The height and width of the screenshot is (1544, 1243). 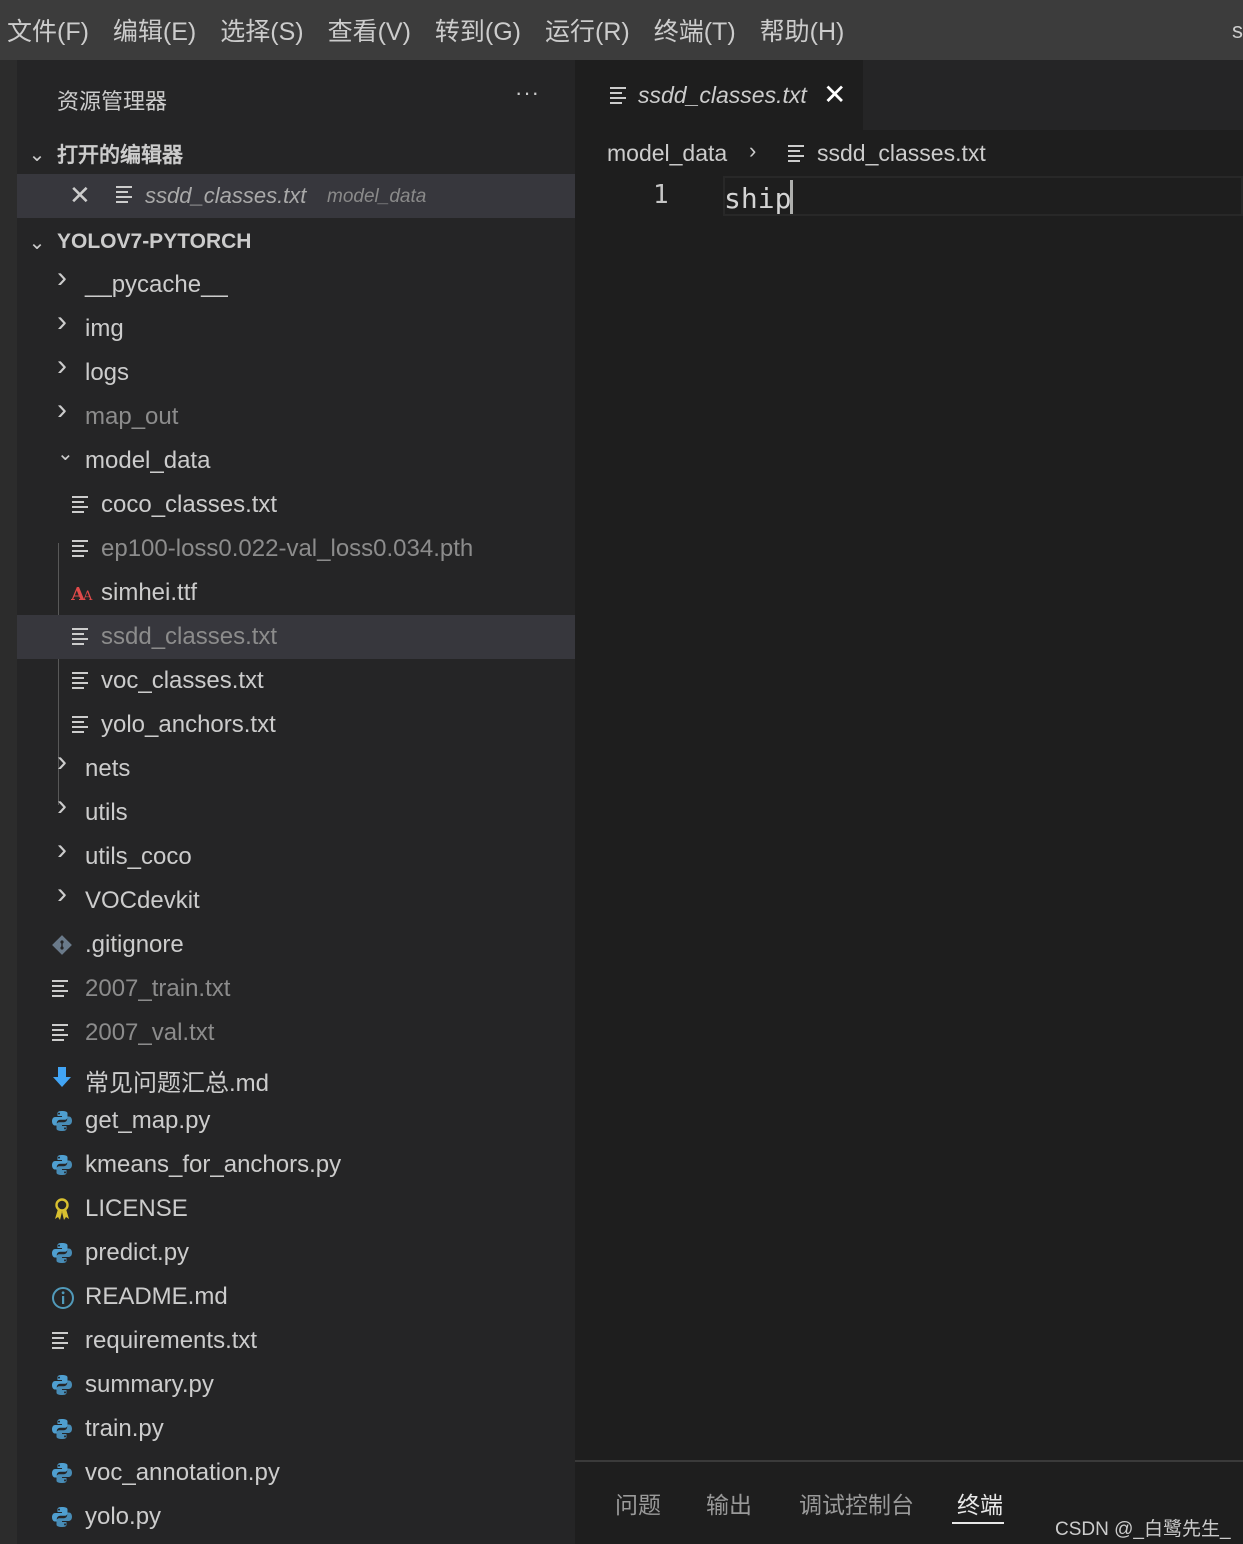 I want to click on open-editors-section-header: ⌄ 打开的编辑器, so click(x=296, y=154).